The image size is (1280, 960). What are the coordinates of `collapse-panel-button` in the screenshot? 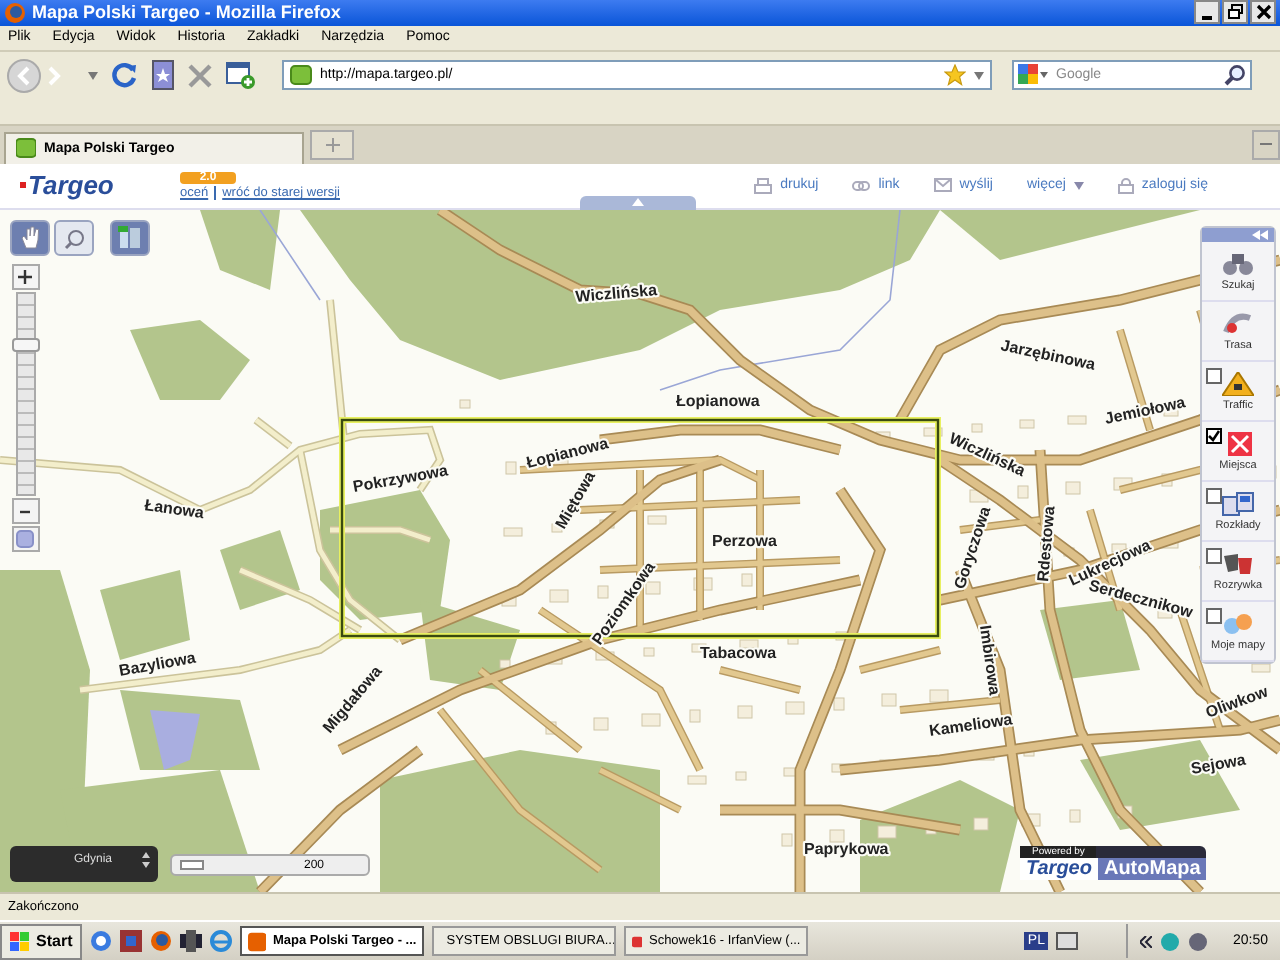 It's located at (1238, 235).